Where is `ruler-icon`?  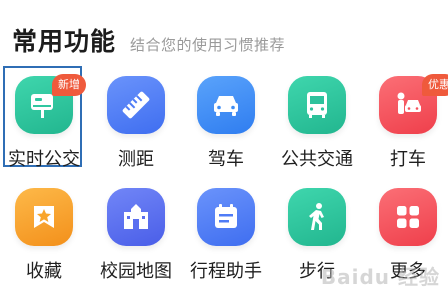
ruler-icon is located at coordinates (136, 105).